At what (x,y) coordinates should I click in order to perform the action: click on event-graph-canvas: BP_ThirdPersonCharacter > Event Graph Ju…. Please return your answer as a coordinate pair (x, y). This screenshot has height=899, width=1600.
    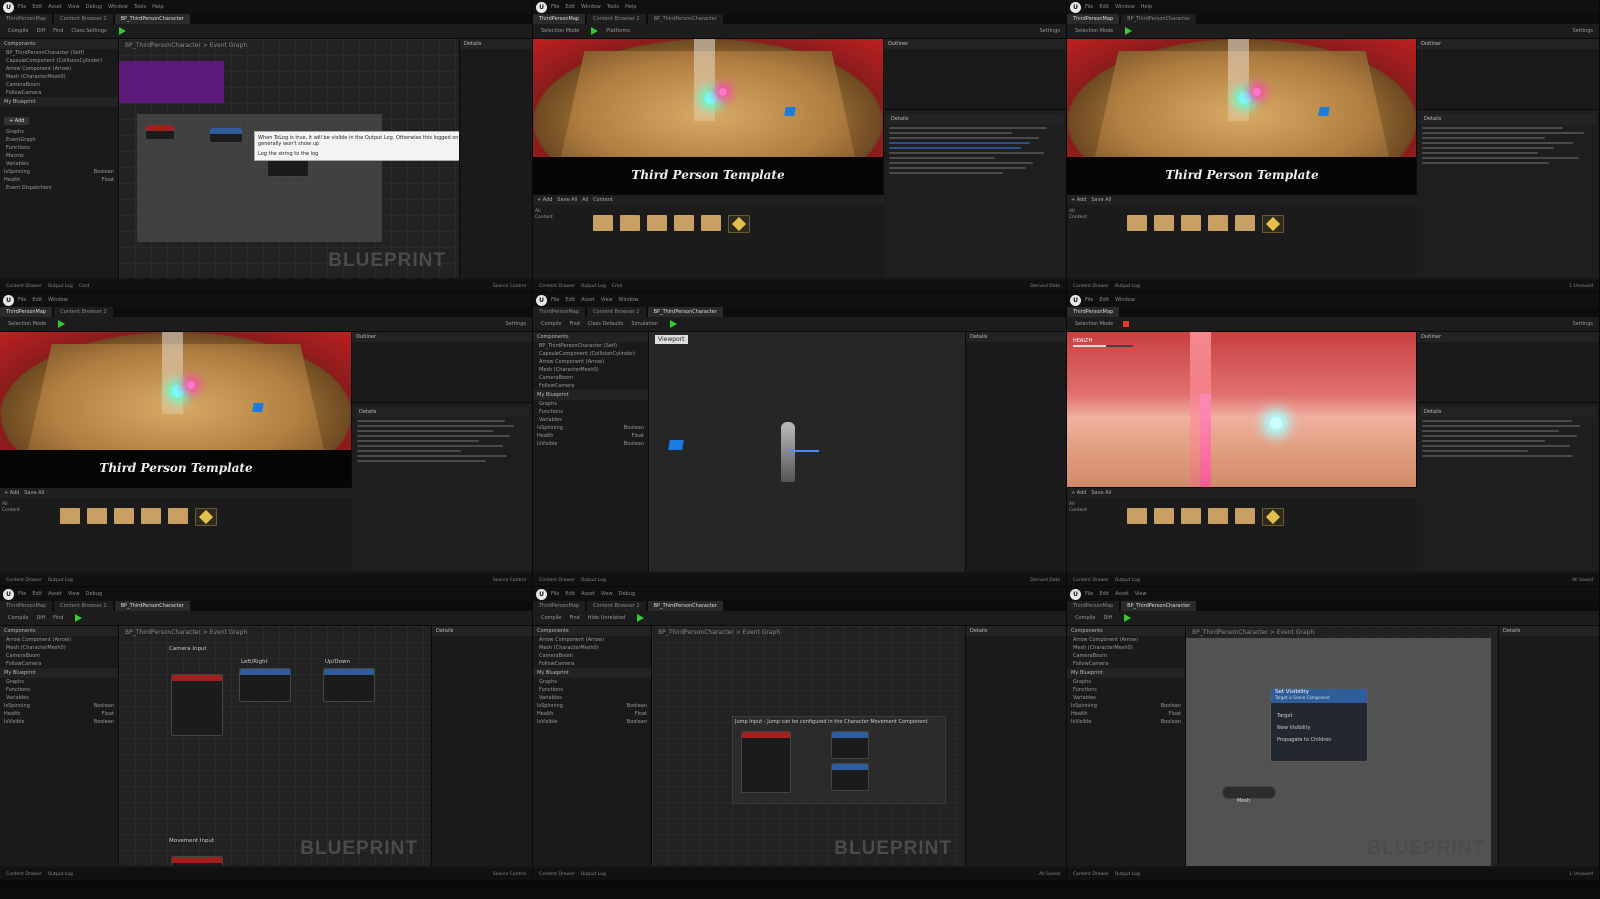
    Looking at the image, I should click on (809, 746).